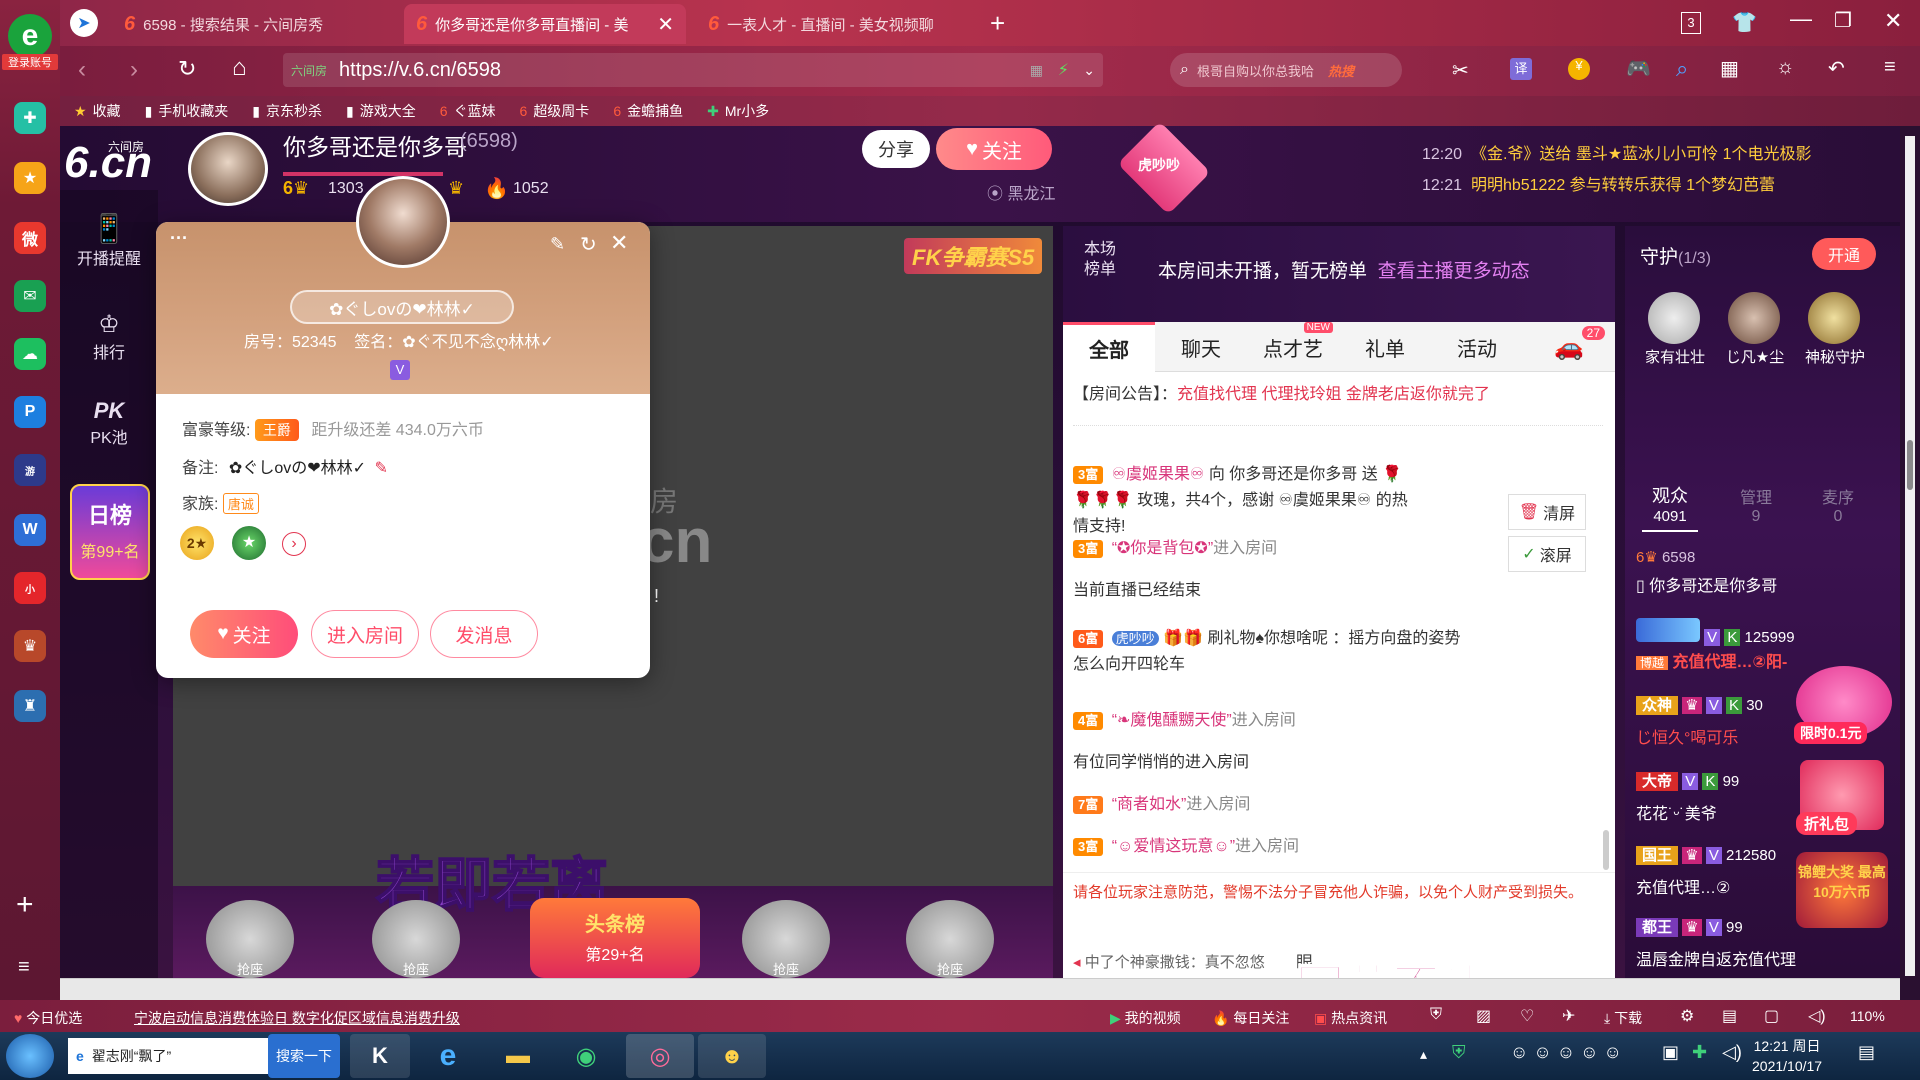 This screenshot has height=1080, width=1920. What do you see at coordinates (1527, 1016) in the screenshot?
I see `heart-outline-icon: ♡` at bounding box center [1527, 1016].